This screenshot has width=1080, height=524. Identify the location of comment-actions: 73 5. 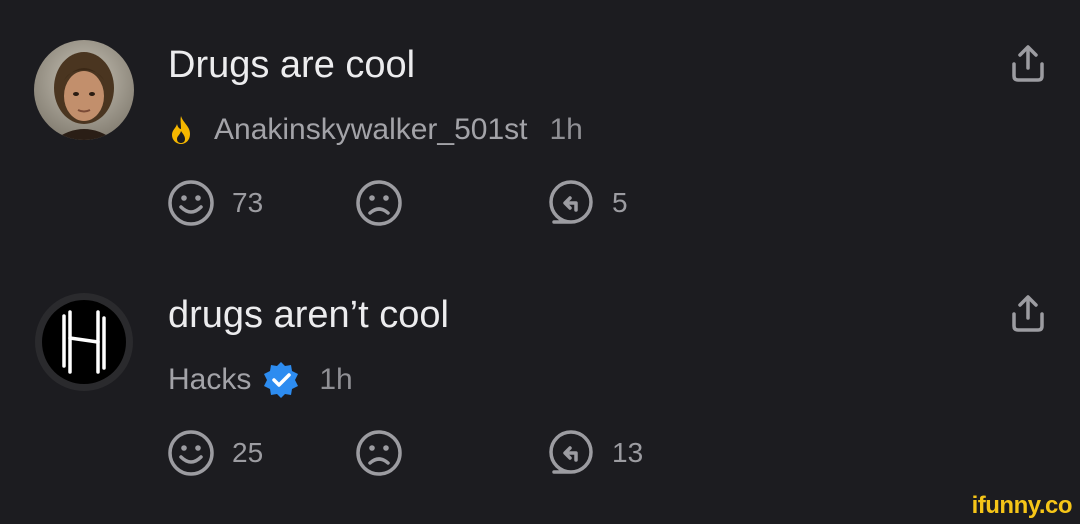
(416, 204).